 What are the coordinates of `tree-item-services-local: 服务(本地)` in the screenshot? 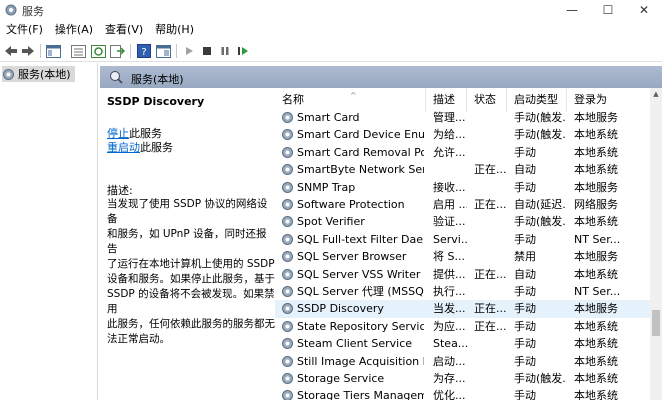 It's located at (38, 74).